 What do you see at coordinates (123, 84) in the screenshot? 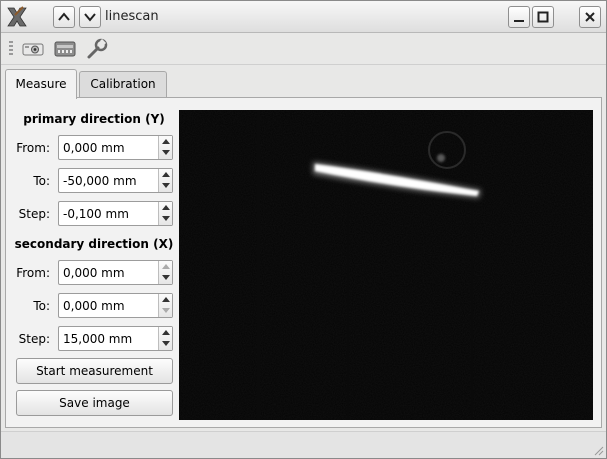
I see `tab-calibration: Calibration` at bounding box center [123, 84].